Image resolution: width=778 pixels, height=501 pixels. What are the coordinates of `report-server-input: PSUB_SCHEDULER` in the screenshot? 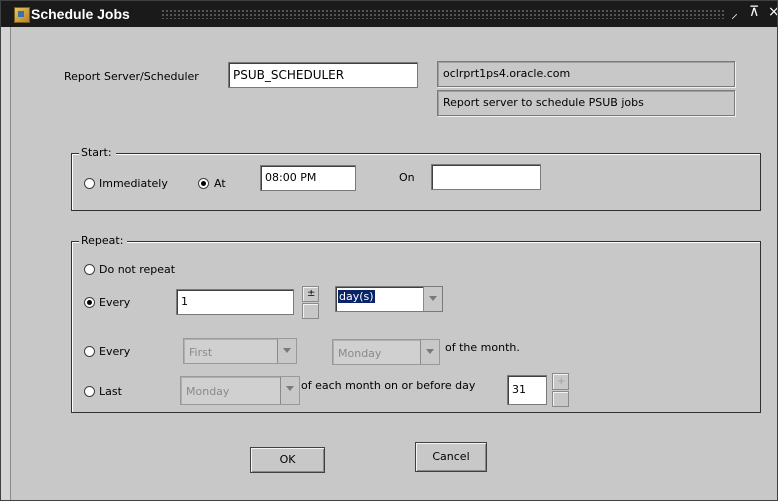 It's located at (323, 75).